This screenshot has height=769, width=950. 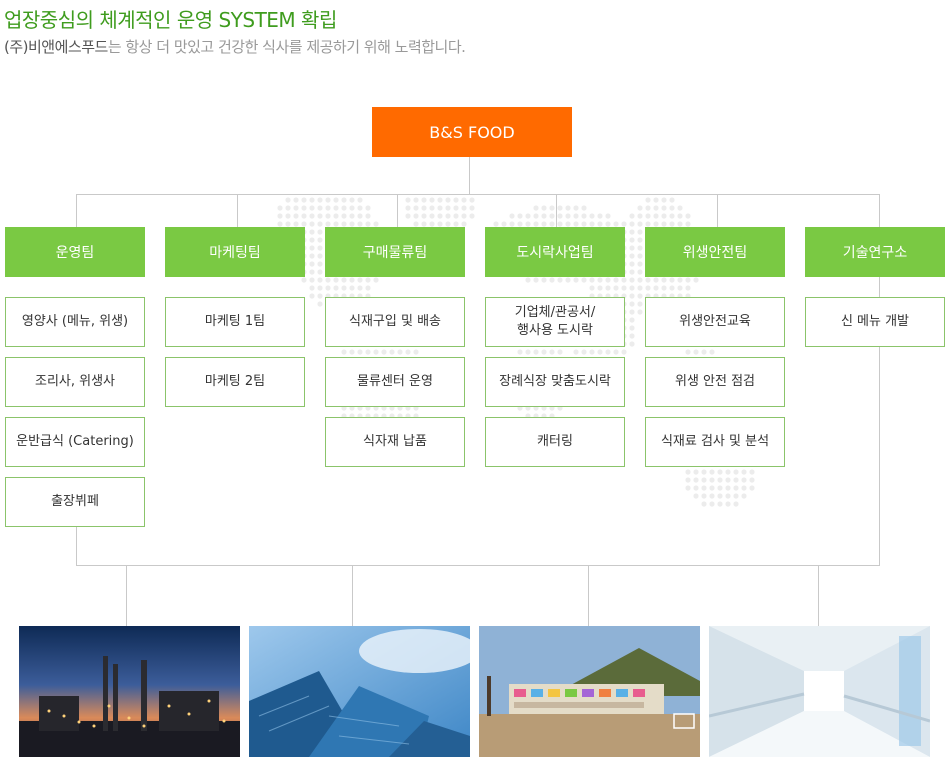 What do you see at coordinates (555, 382) in the screenshot?
I see `task-box: 장례식장 맞춤도시락` at bounding box center [555, 382].